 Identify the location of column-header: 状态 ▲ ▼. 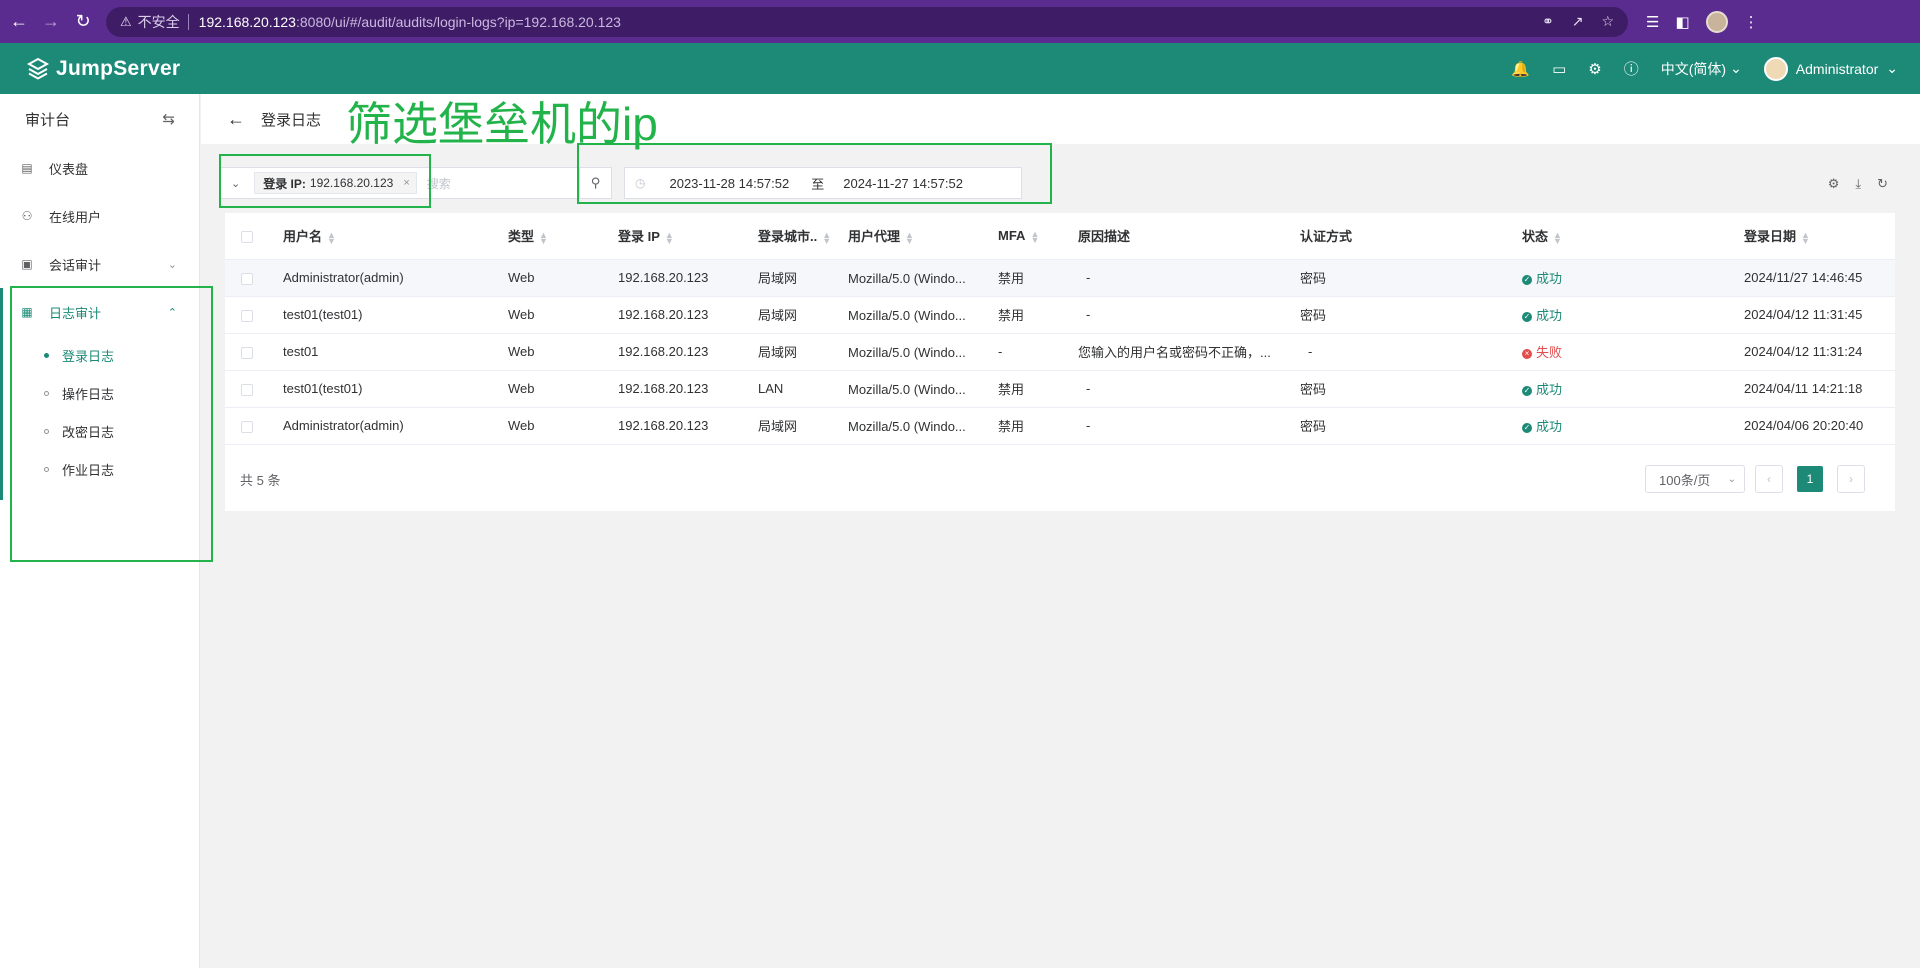
(1633, 236).